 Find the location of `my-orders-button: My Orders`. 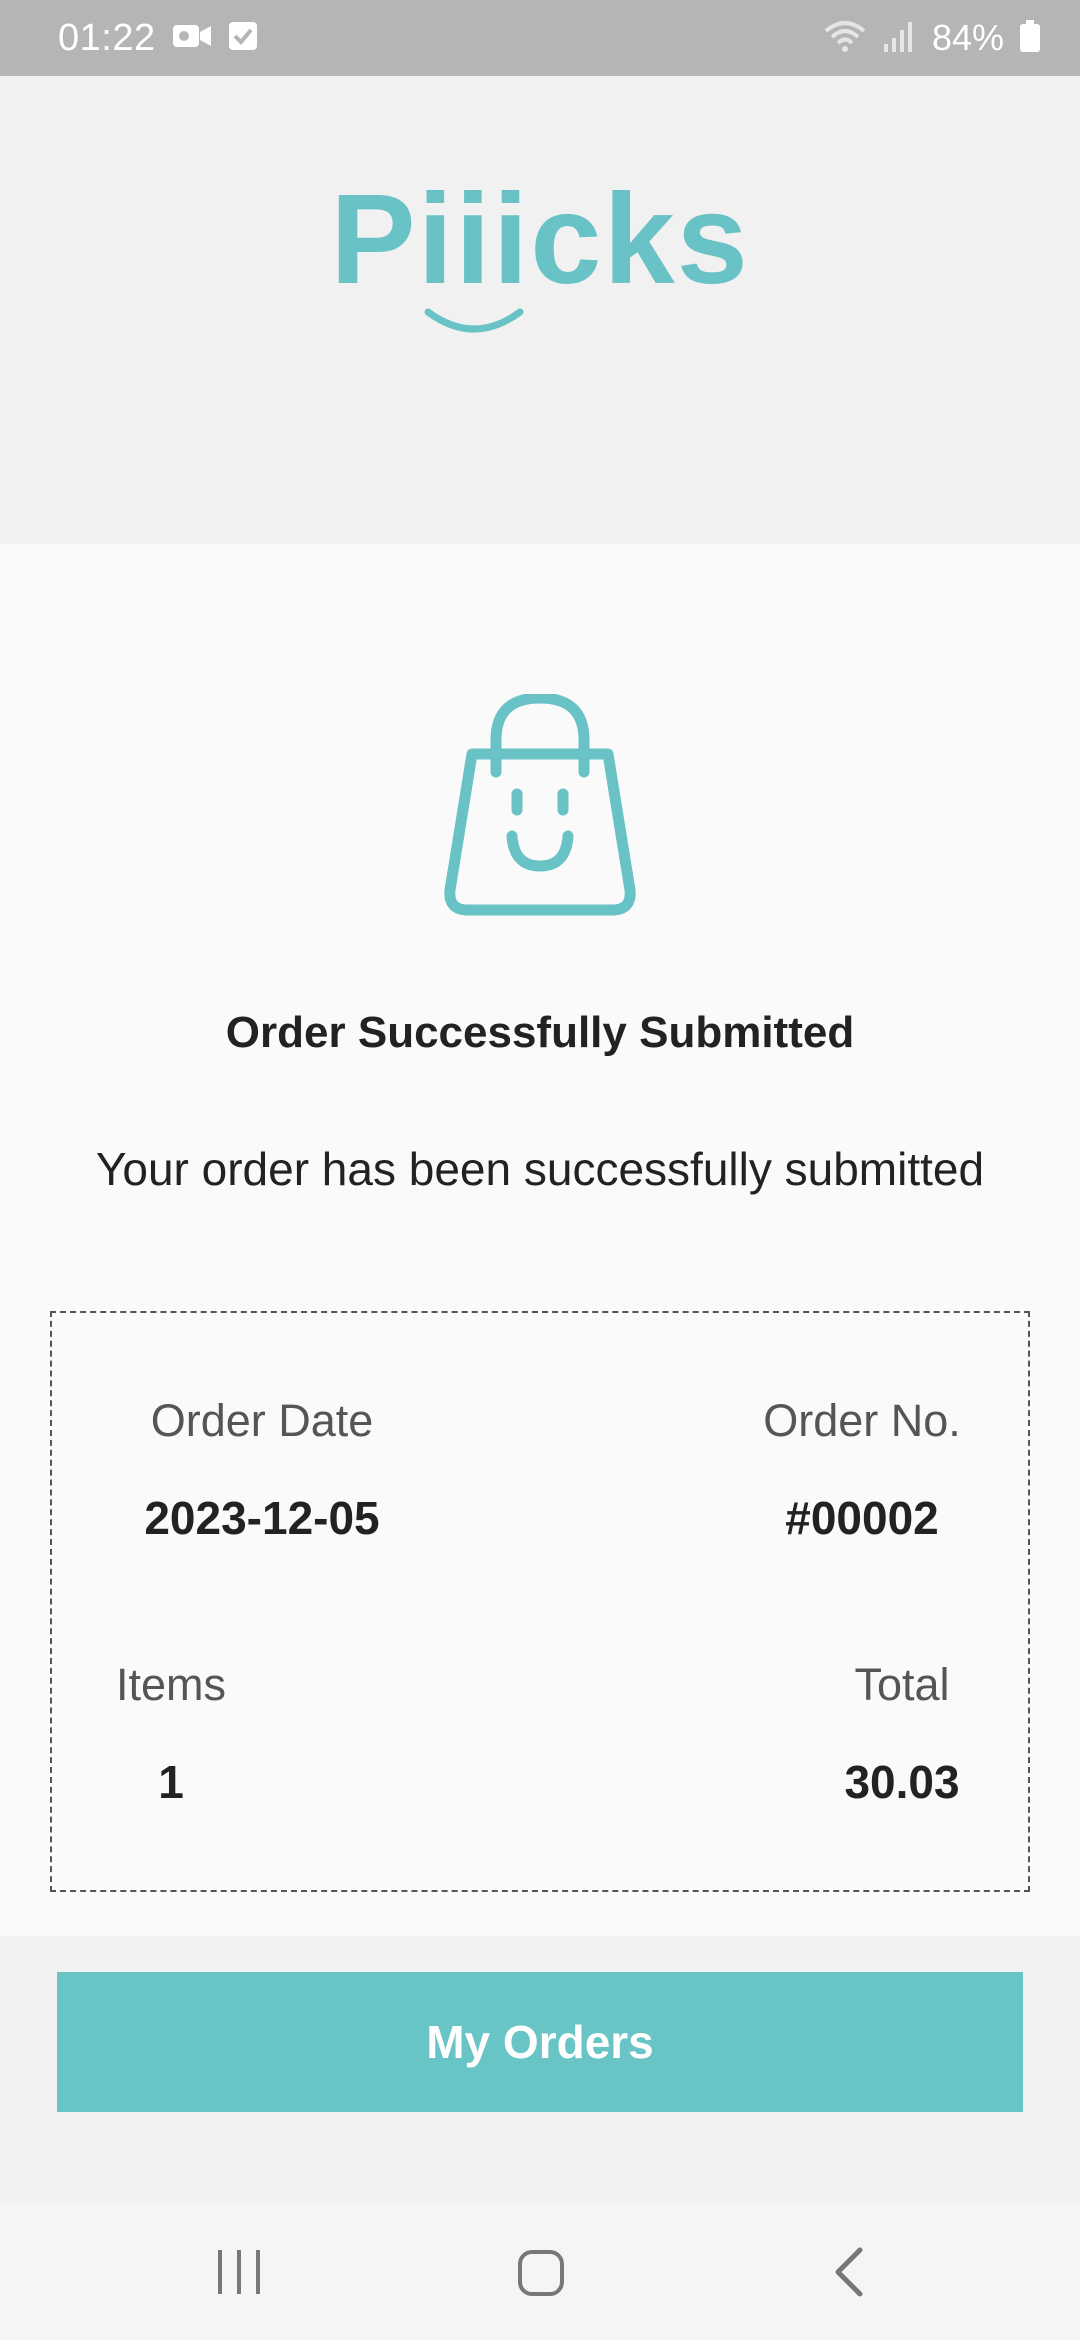

my-orders-button: My Orders is located at coordinates (540, 2042).